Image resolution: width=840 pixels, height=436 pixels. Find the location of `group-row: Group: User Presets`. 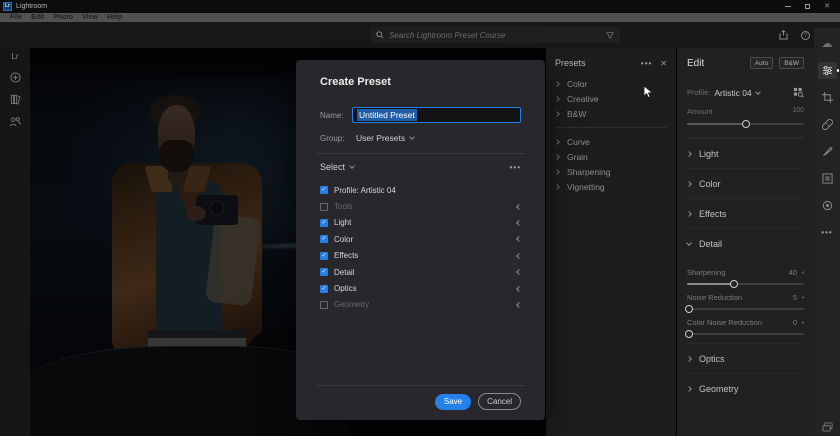

group-row: Group: User Presets is located at coordinates (420, 138).